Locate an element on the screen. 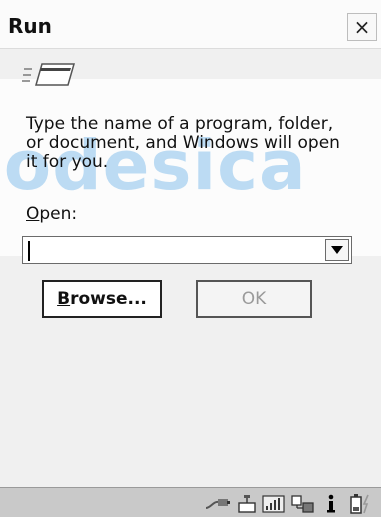  keyboard-icon is located at coordinates (247, 504).